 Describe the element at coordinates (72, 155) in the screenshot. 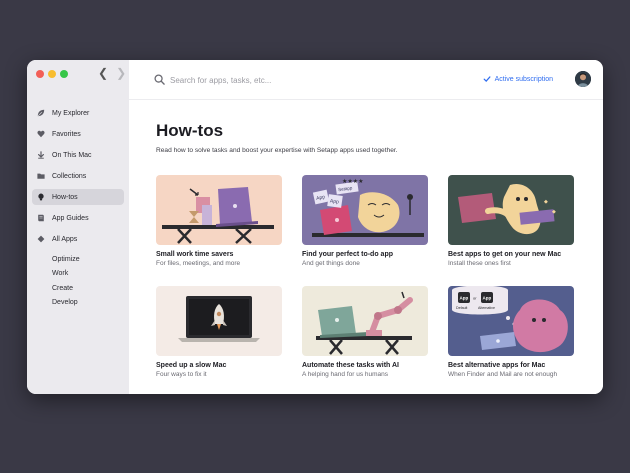

I see `sidebar-item-label: On This Mac` at that location.